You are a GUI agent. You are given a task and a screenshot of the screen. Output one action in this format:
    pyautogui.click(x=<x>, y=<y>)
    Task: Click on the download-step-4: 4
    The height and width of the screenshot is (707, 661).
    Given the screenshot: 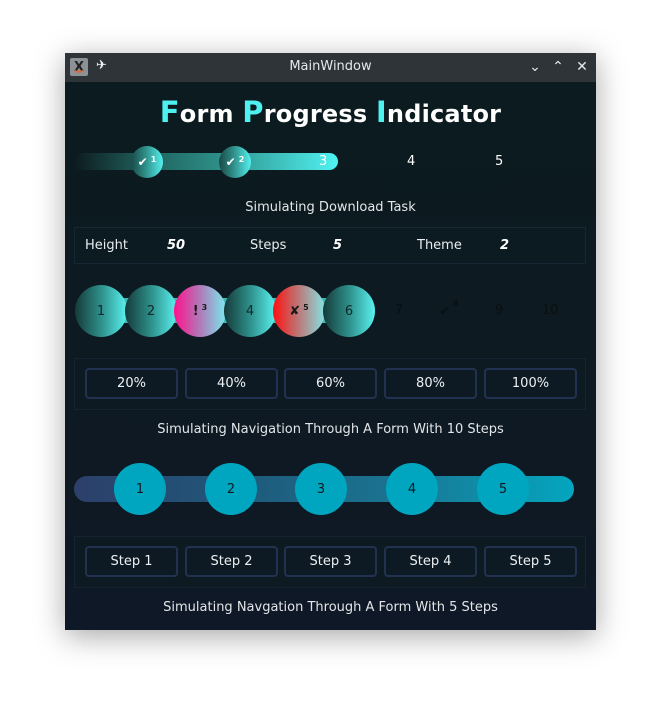 What is the action you would take?
    pyautogui.click(x=411, y=161)
    